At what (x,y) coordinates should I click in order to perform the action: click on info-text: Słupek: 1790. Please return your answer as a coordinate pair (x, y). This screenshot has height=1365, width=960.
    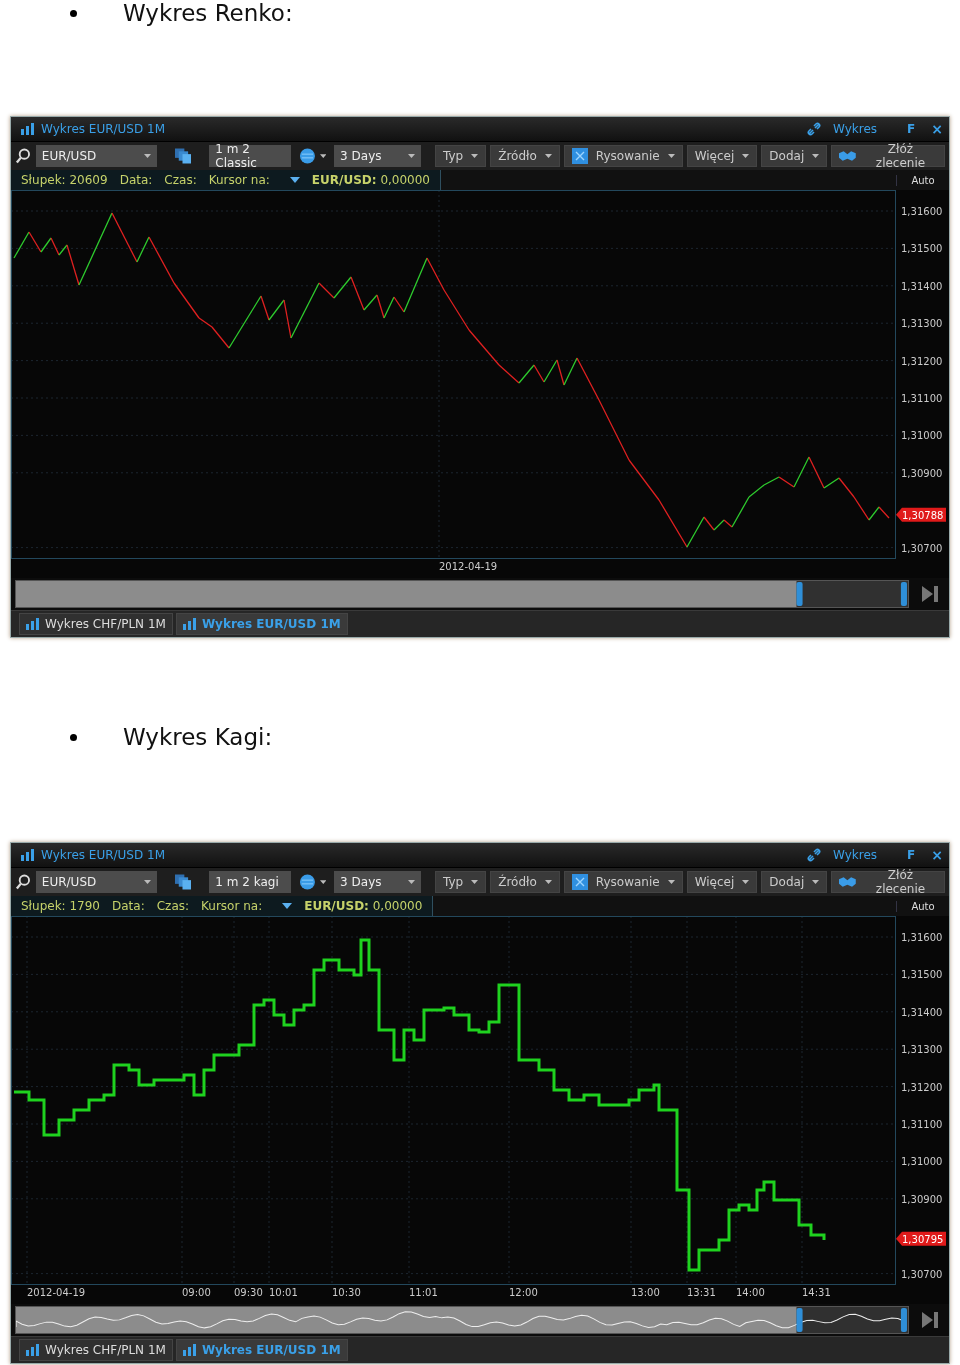
    Looking at the image, I should click on (60, 906).